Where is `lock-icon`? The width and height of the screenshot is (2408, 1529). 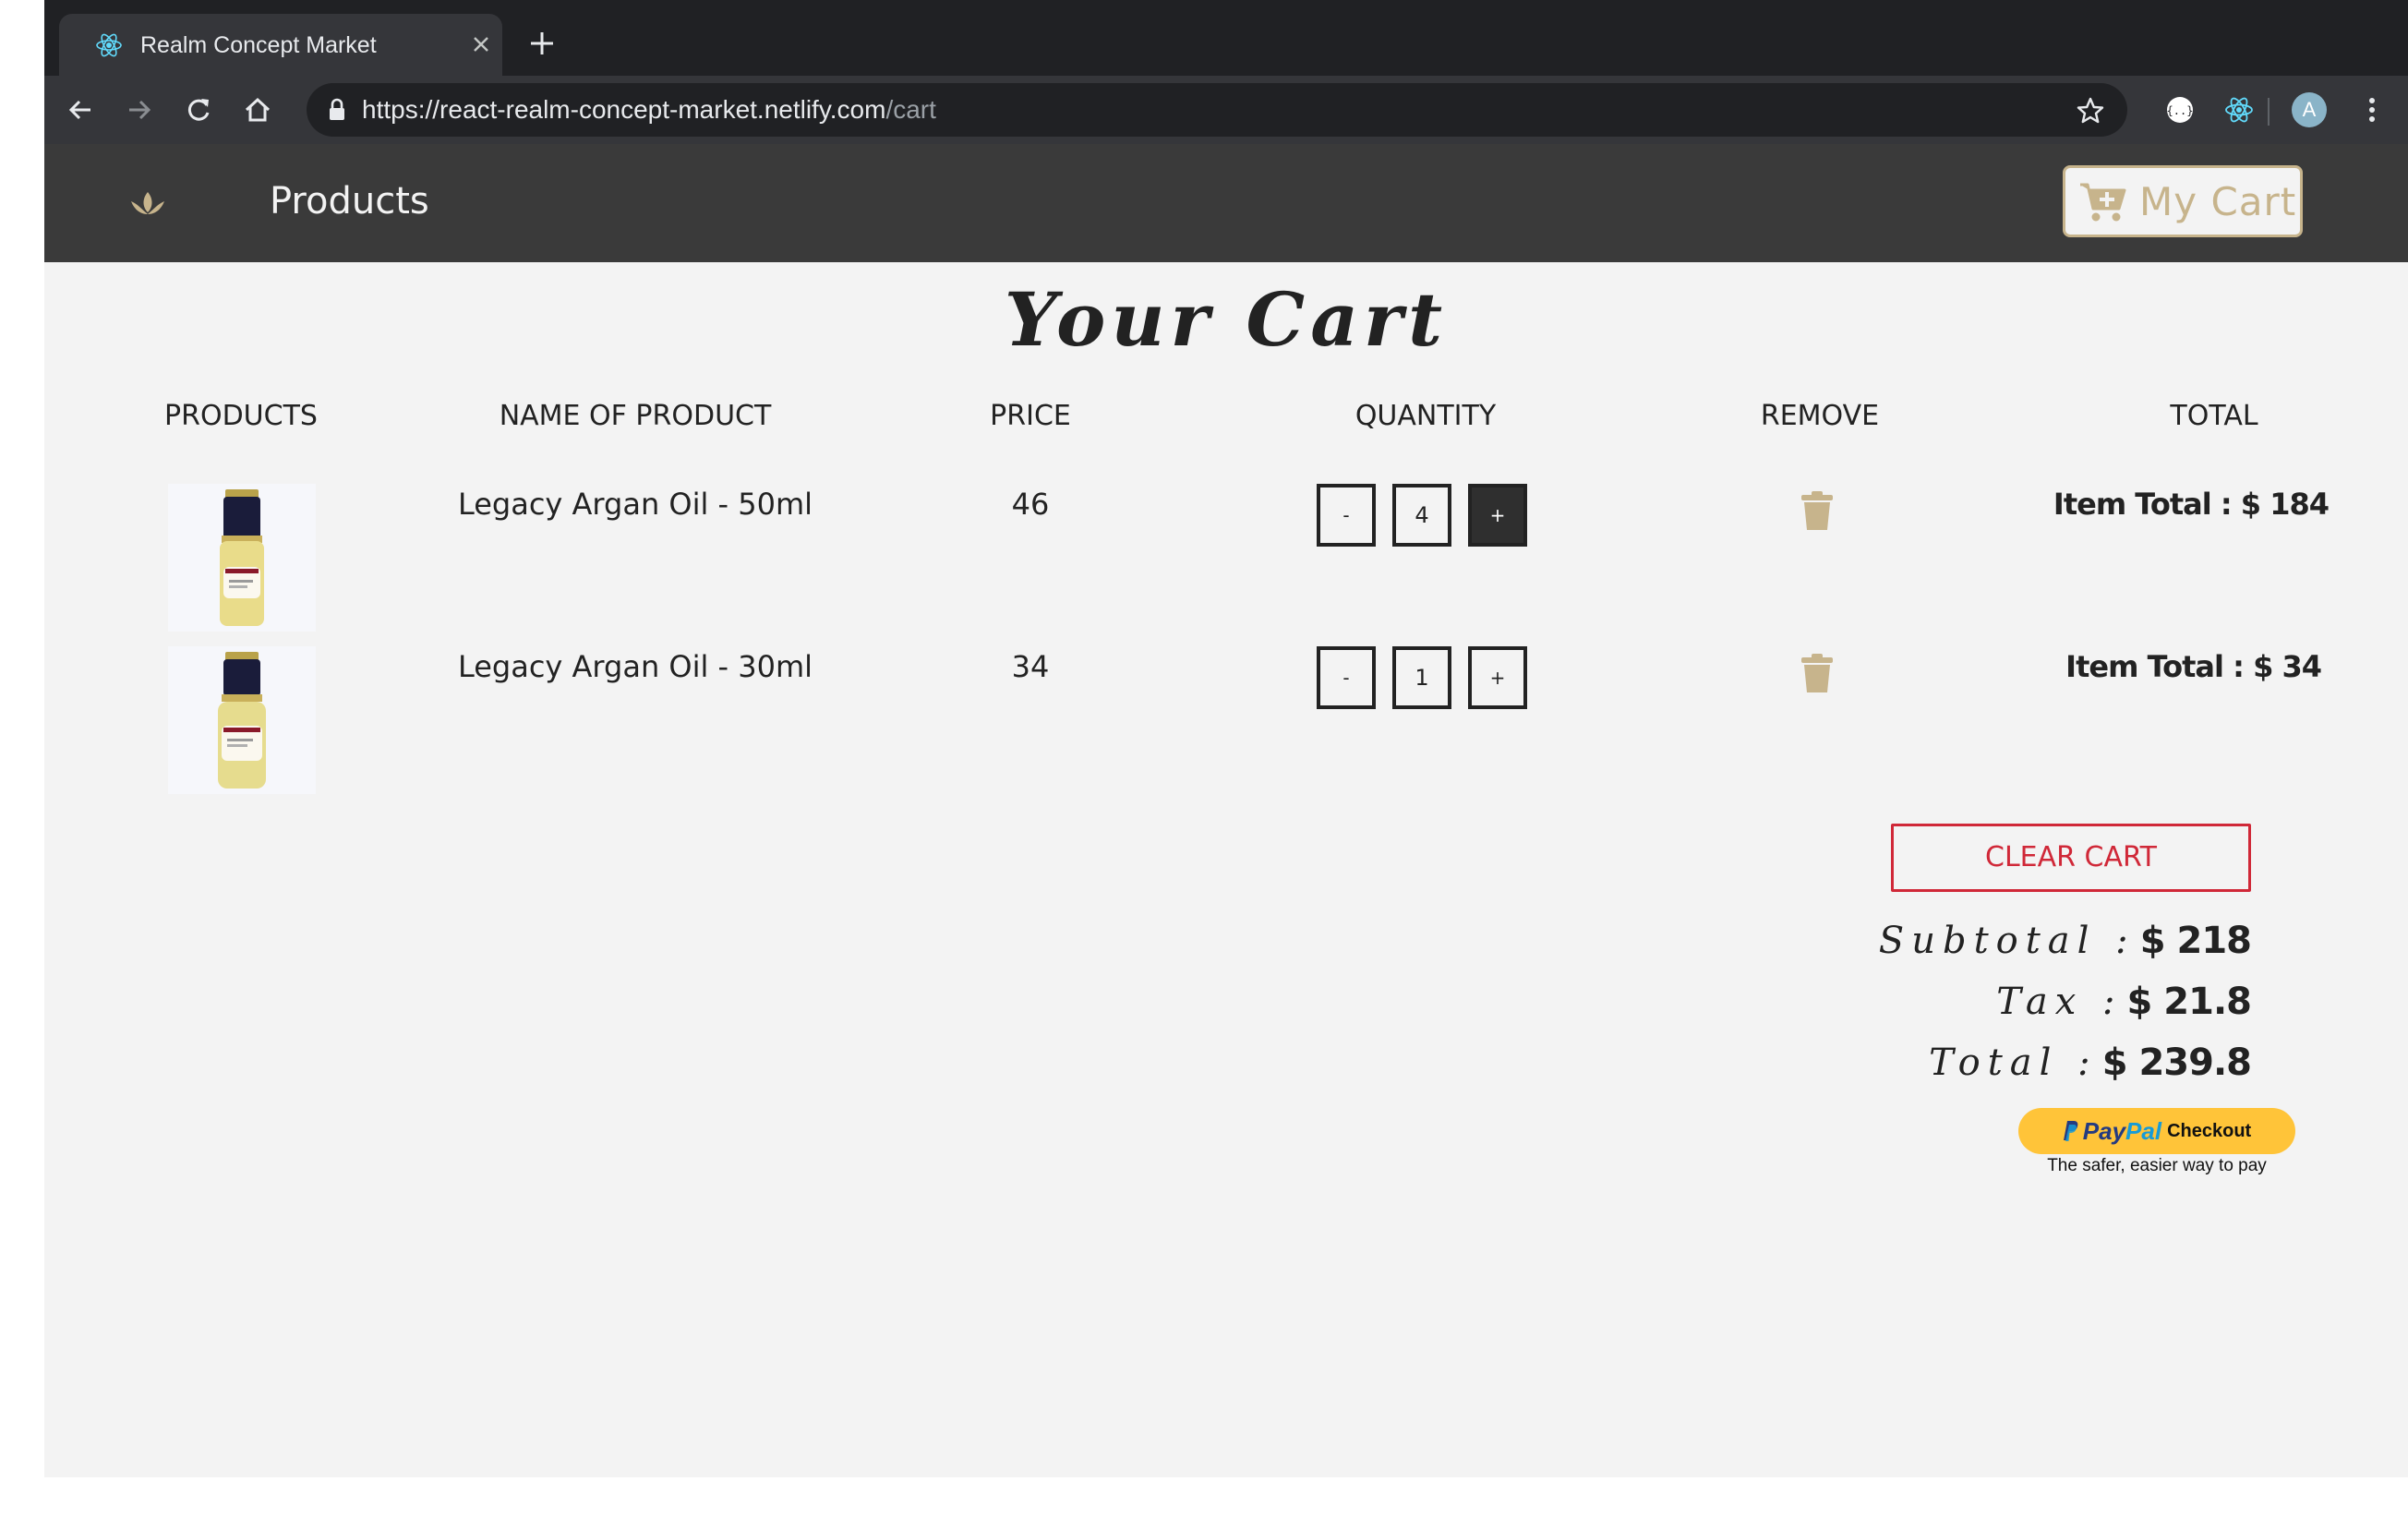 lock-icon is located at coordinates (337, 109).